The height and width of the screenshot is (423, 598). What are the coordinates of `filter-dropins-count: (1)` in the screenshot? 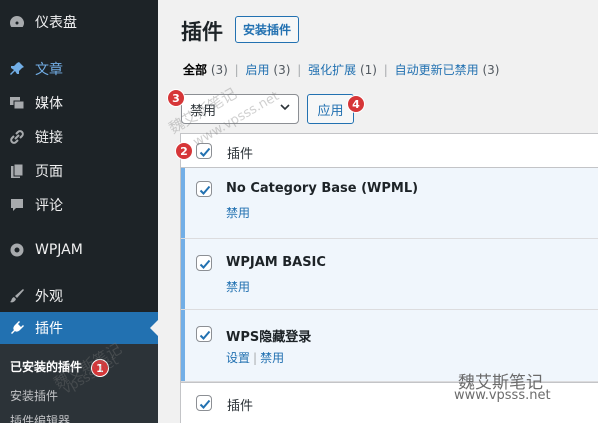 It's located at (368, 70).